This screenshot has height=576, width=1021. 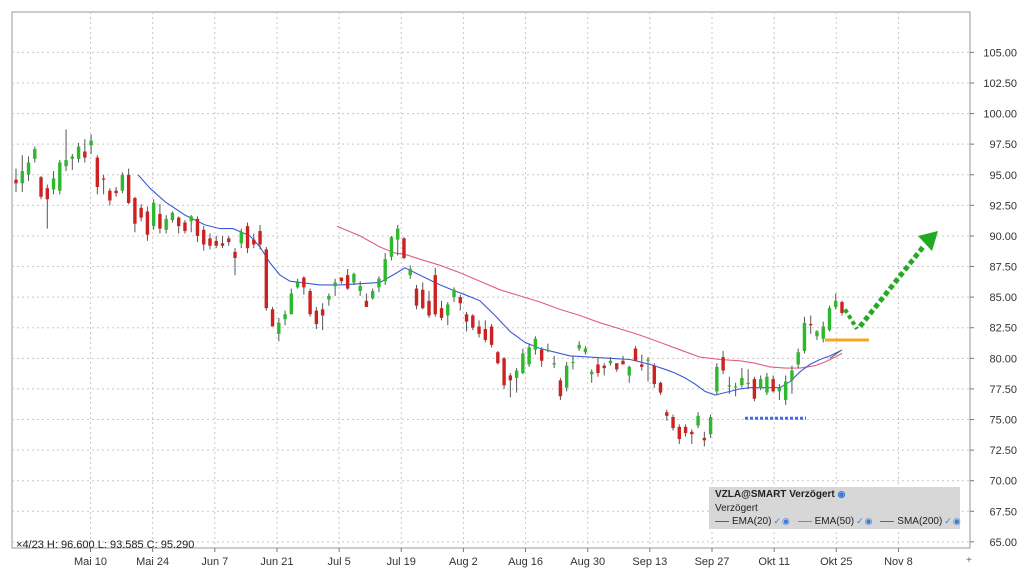 I want to click on sma200-settings-icon: ◉, so click(x=957, y=521).